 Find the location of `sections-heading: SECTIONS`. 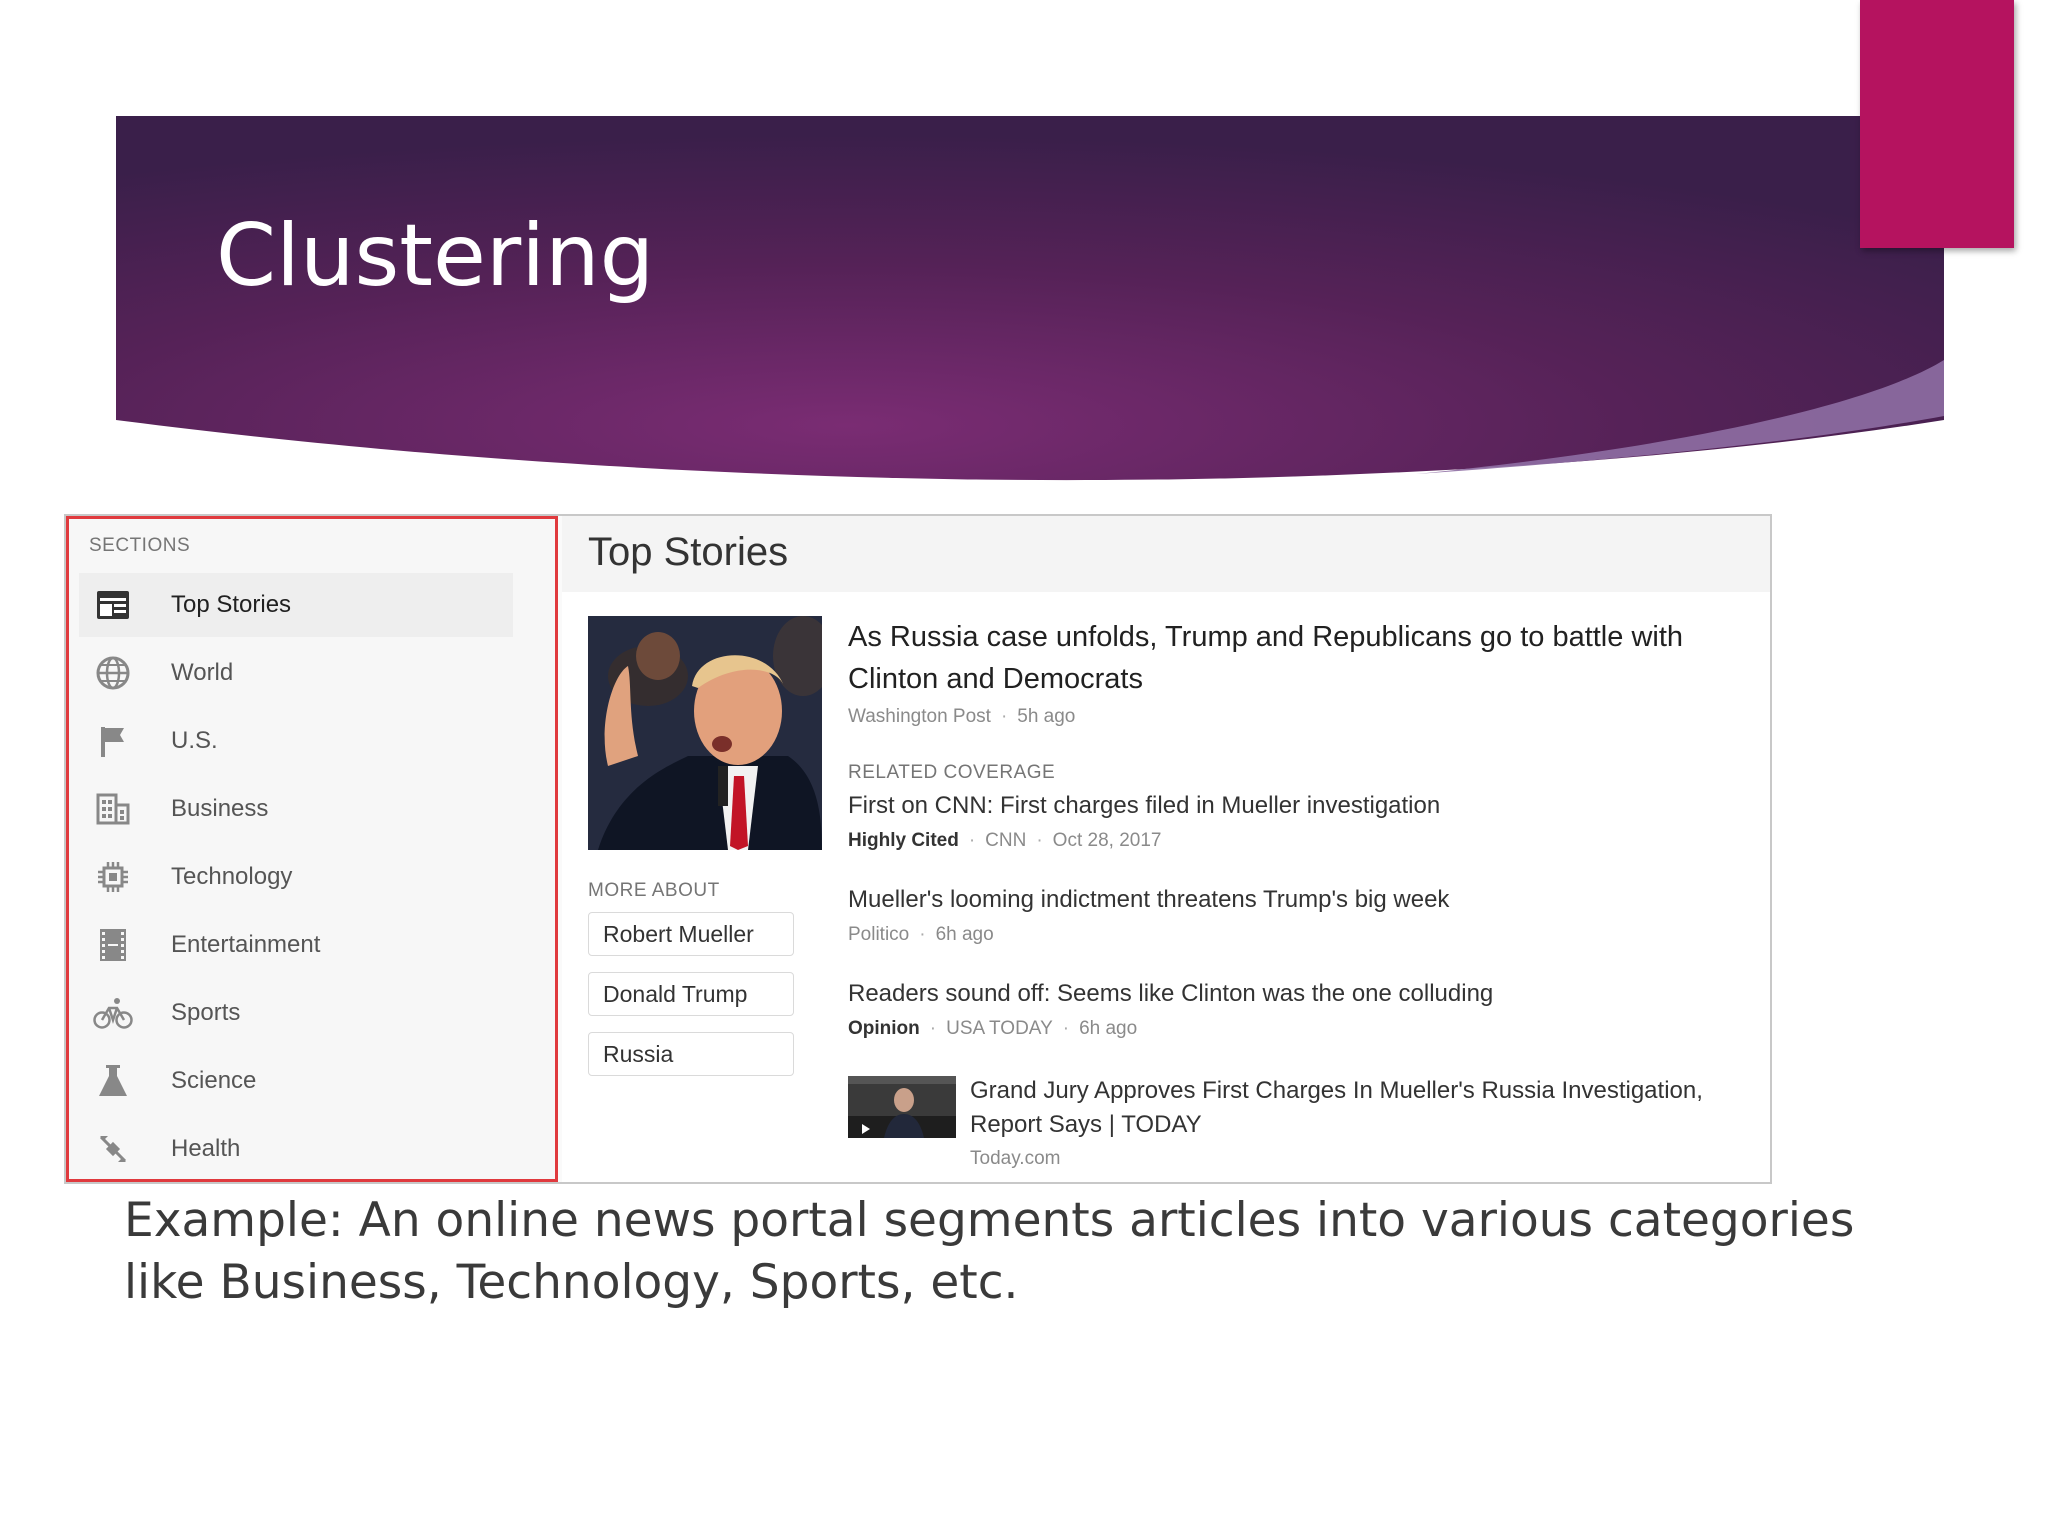

sections-heading: SECTIONS is located at coordinates (140, 545).